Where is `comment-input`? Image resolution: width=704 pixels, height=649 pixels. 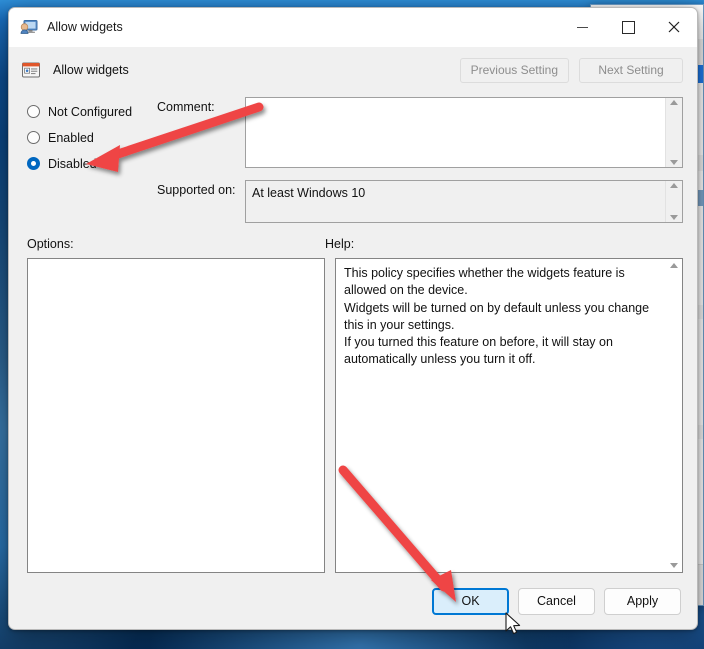
comment-input is located at coordinates (464, 132).